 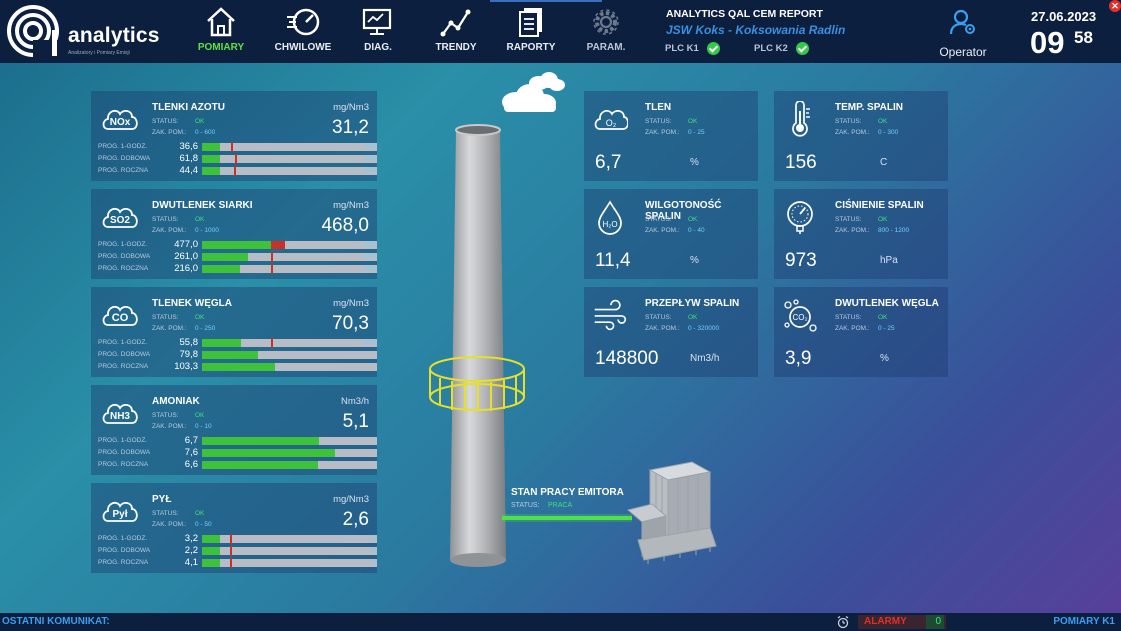 I want to click on chimney-stack, so click(x=478, y=345).